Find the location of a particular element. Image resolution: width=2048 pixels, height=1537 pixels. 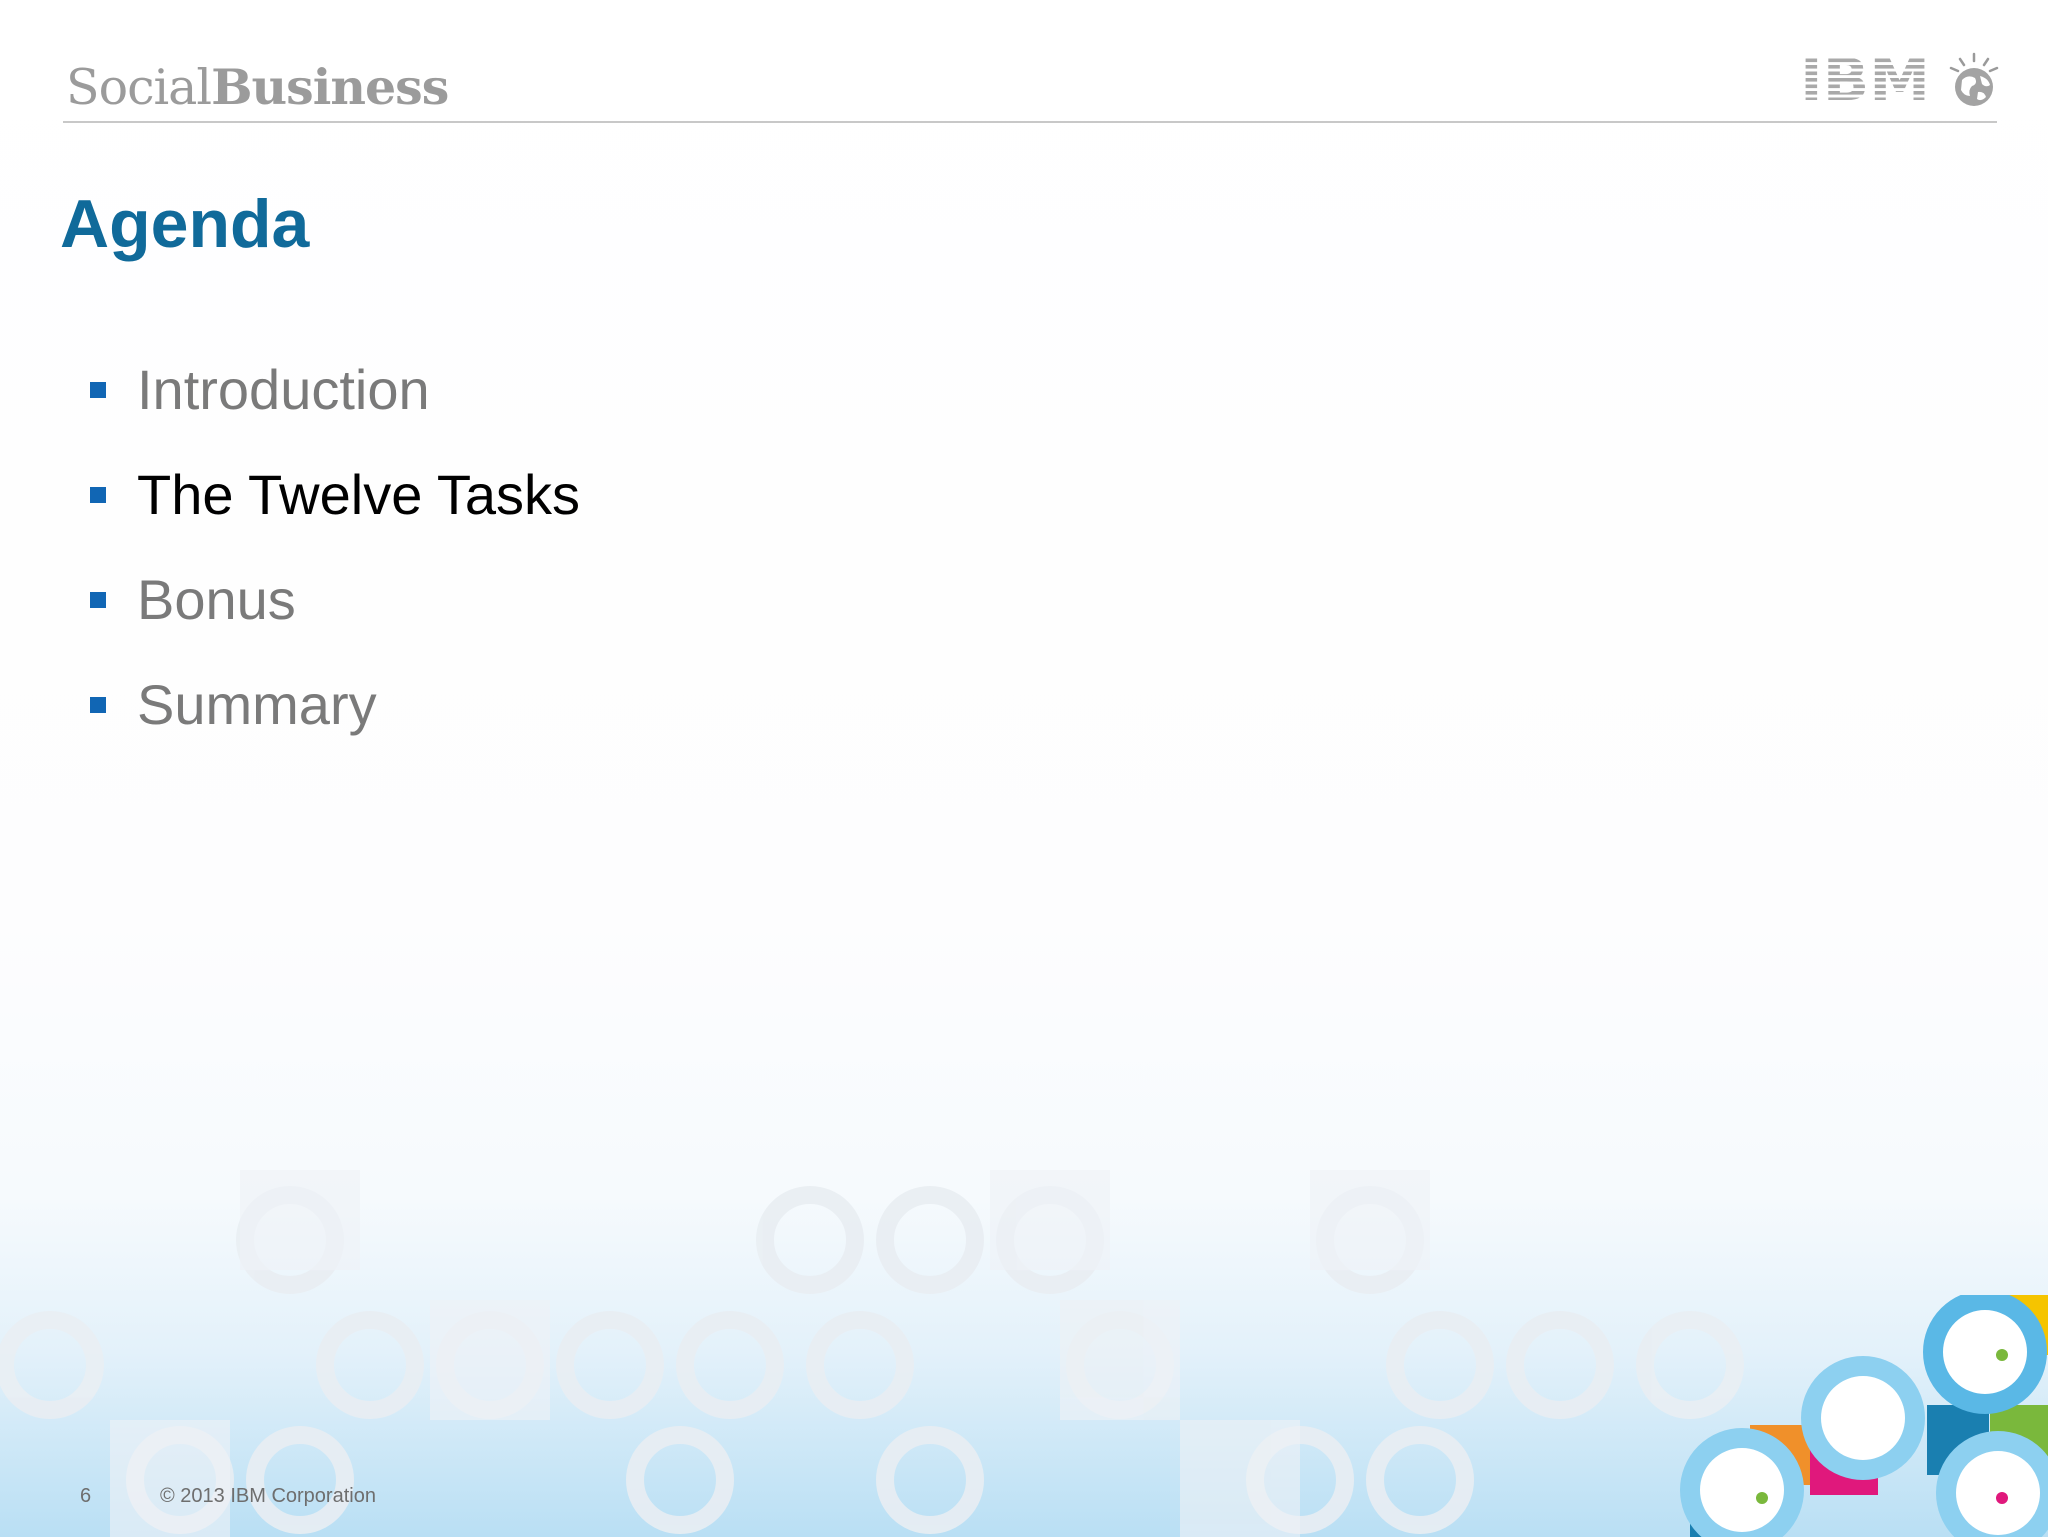

ibm-logo: IBM is located at coordinates (1867, 78).